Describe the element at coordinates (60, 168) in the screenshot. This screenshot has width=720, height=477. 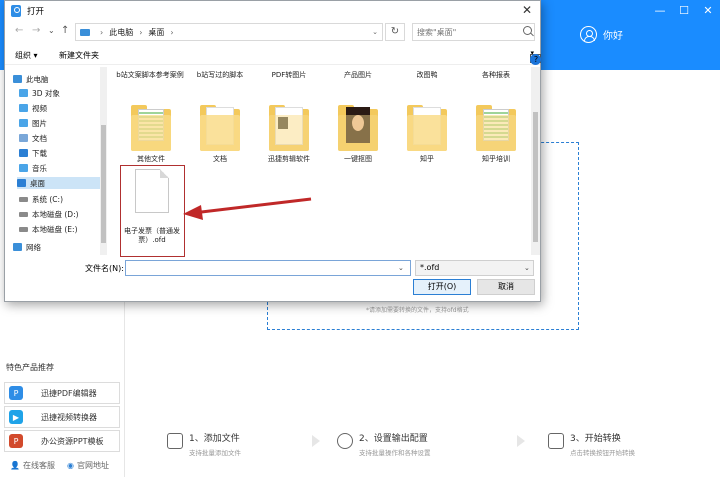
I see `nav-item-music: 音乐` at that location.